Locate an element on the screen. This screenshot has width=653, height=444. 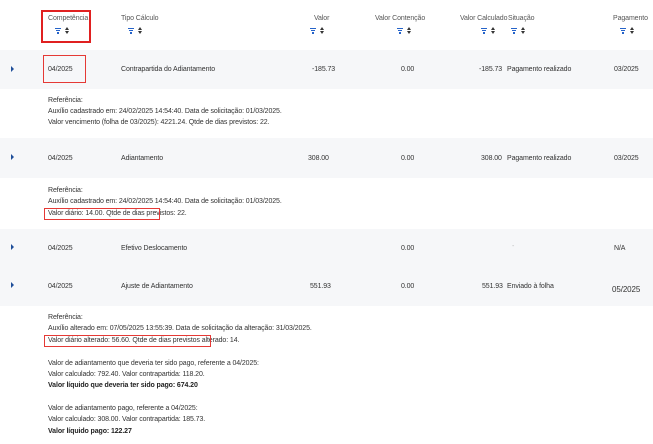
detail-line-emphasis: Valor líquido pago: 122.27 is located at coordinates (90, 431).